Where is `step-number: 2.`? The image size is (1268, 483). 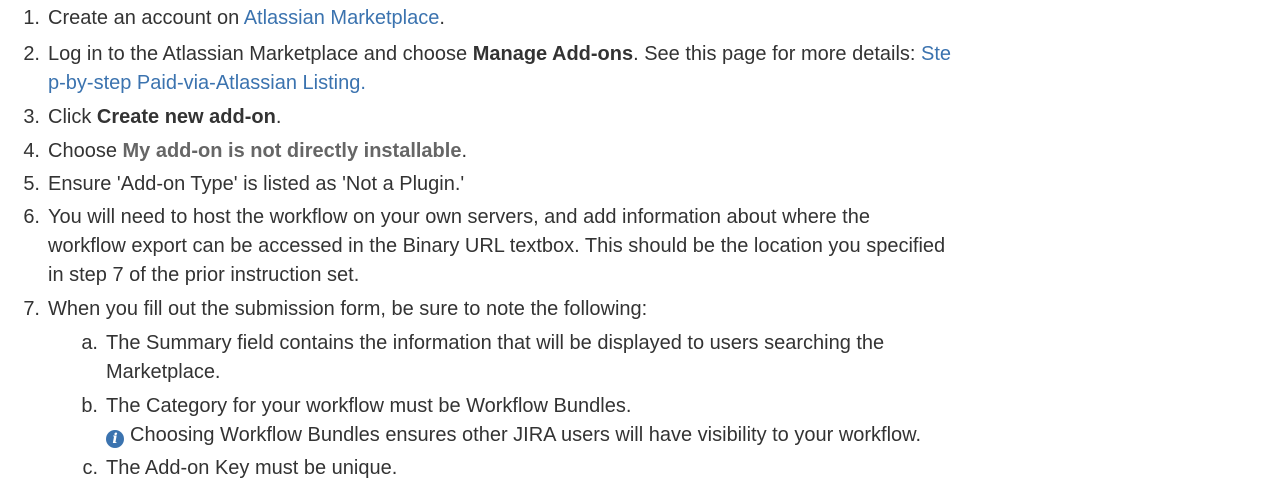
step-number: 2. is located at coordinates (31, 54).